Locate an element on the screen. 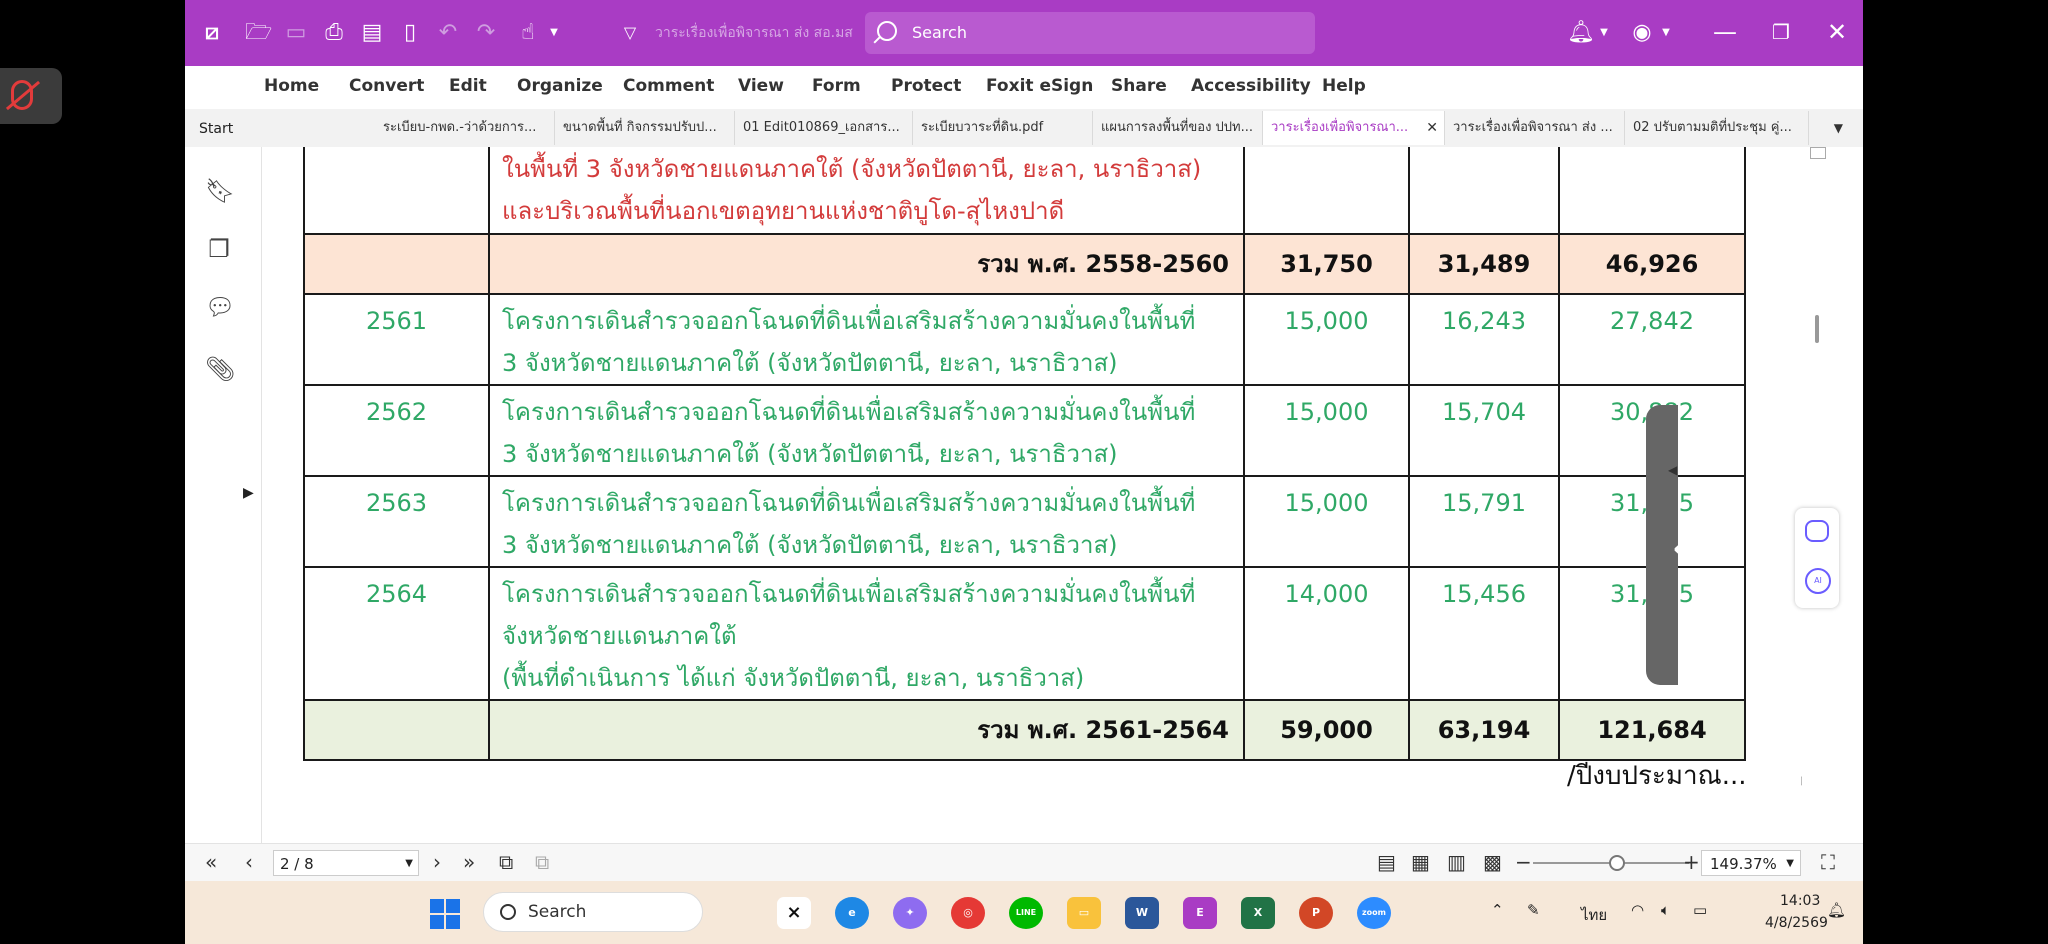 This screenshot has width=2048, height=944. menu-share: Share is located at coordinates (1139, 86).